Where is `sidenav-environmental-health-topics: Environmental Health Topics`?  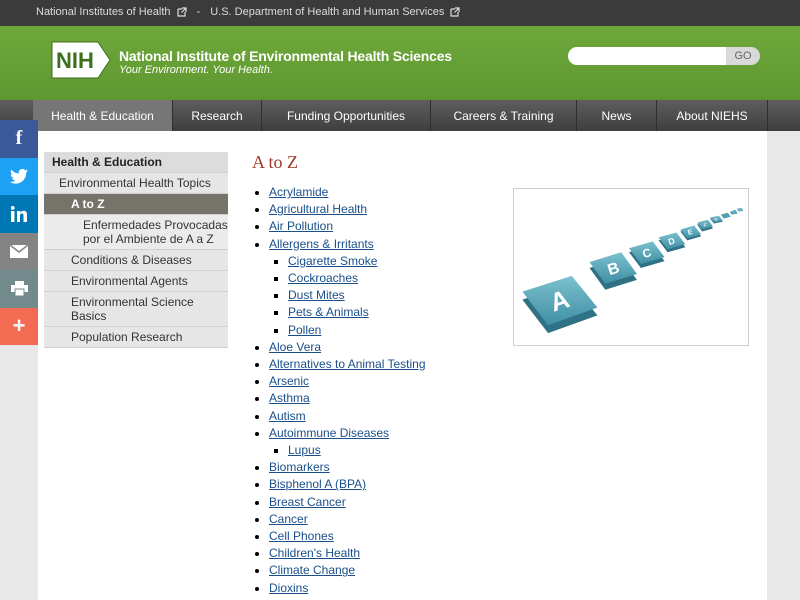
sidenav-environmental-health-topics: Environmental Health Topics is located at coordinates (136, 183).